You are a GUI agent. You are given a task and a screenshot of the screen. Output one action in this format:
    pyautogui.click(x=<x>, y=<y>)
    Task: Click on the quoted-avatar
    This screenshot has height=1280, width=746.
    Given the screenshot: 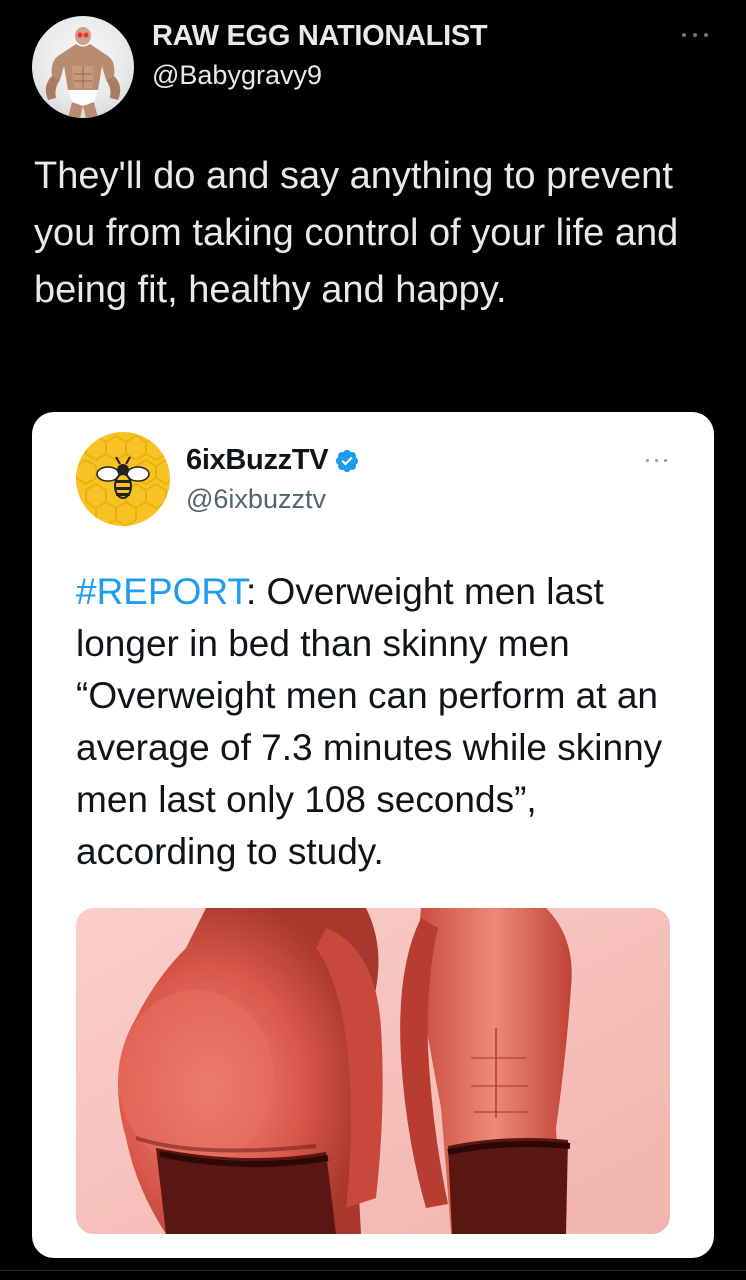 What is the action you would take?
    pyautogui.click(x=123, y=479)
    